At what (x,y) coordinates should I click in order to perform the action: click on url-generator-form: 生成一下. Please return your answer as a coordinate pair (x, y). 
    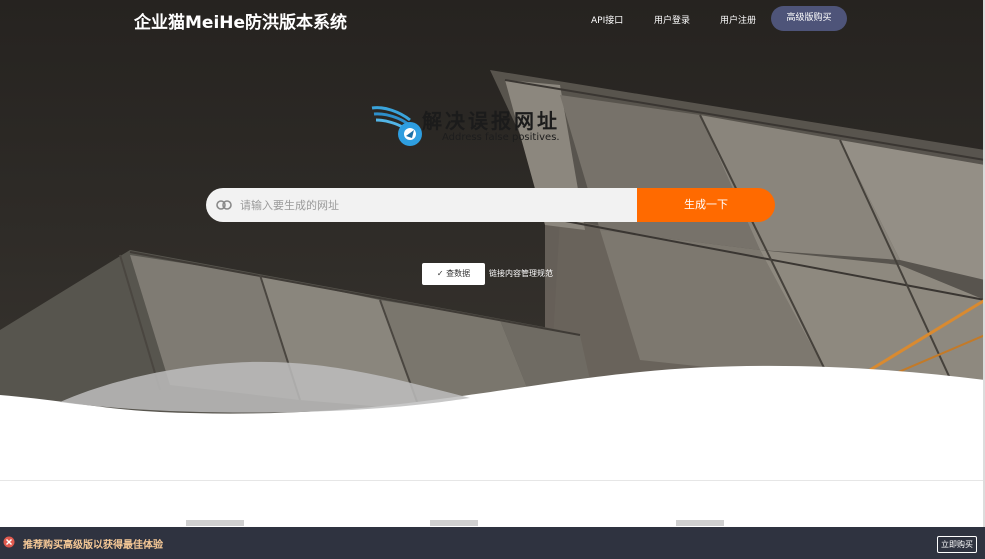
    Looking at the image, I should click on (490, 205).